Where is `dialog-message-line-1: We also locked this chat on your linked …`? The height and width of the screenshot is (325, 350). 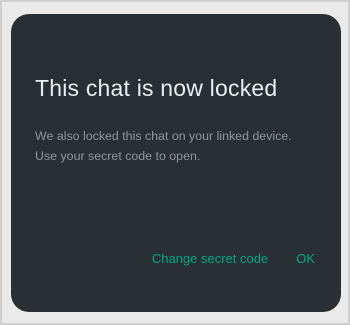 dialog-message-line-1: We also locked this chat on your linked … is located at coordinates (163, 136).